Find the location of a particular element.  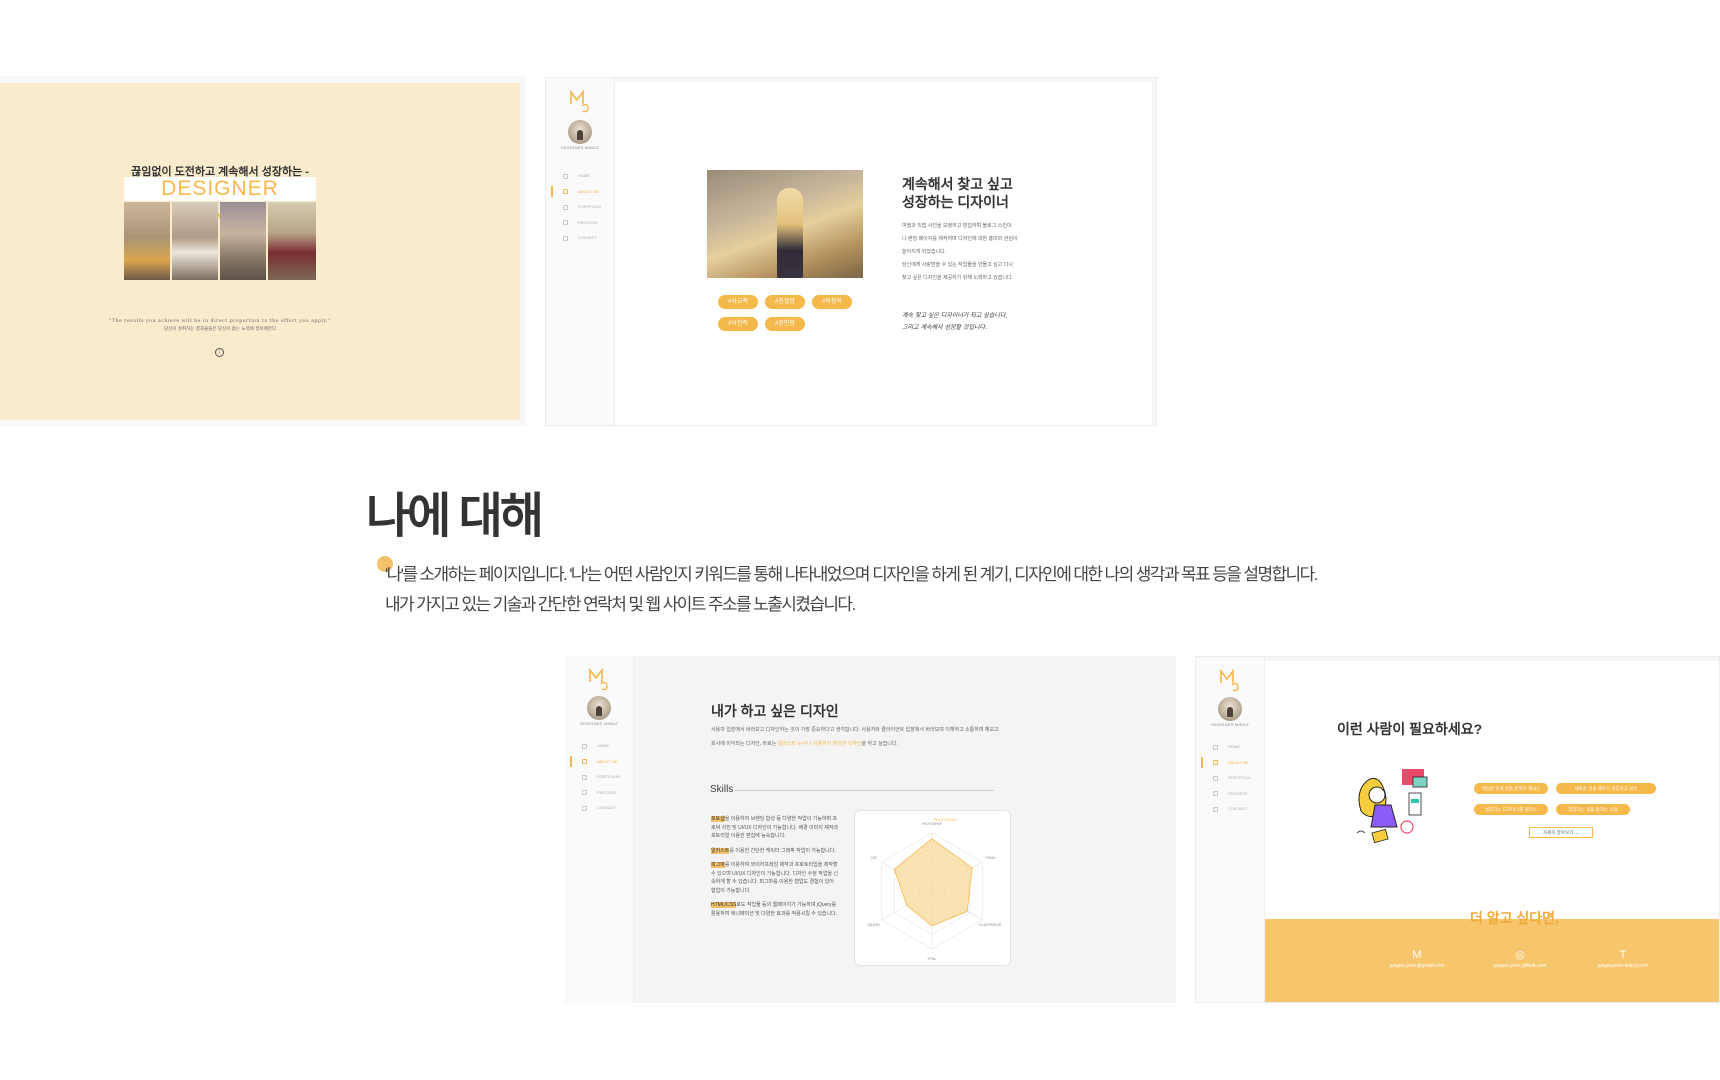

skill-item: 일러스트를 이용한 간단한 캐릭터 그래픽 작업이 가능합니다. is located at coordinates (775, 851).